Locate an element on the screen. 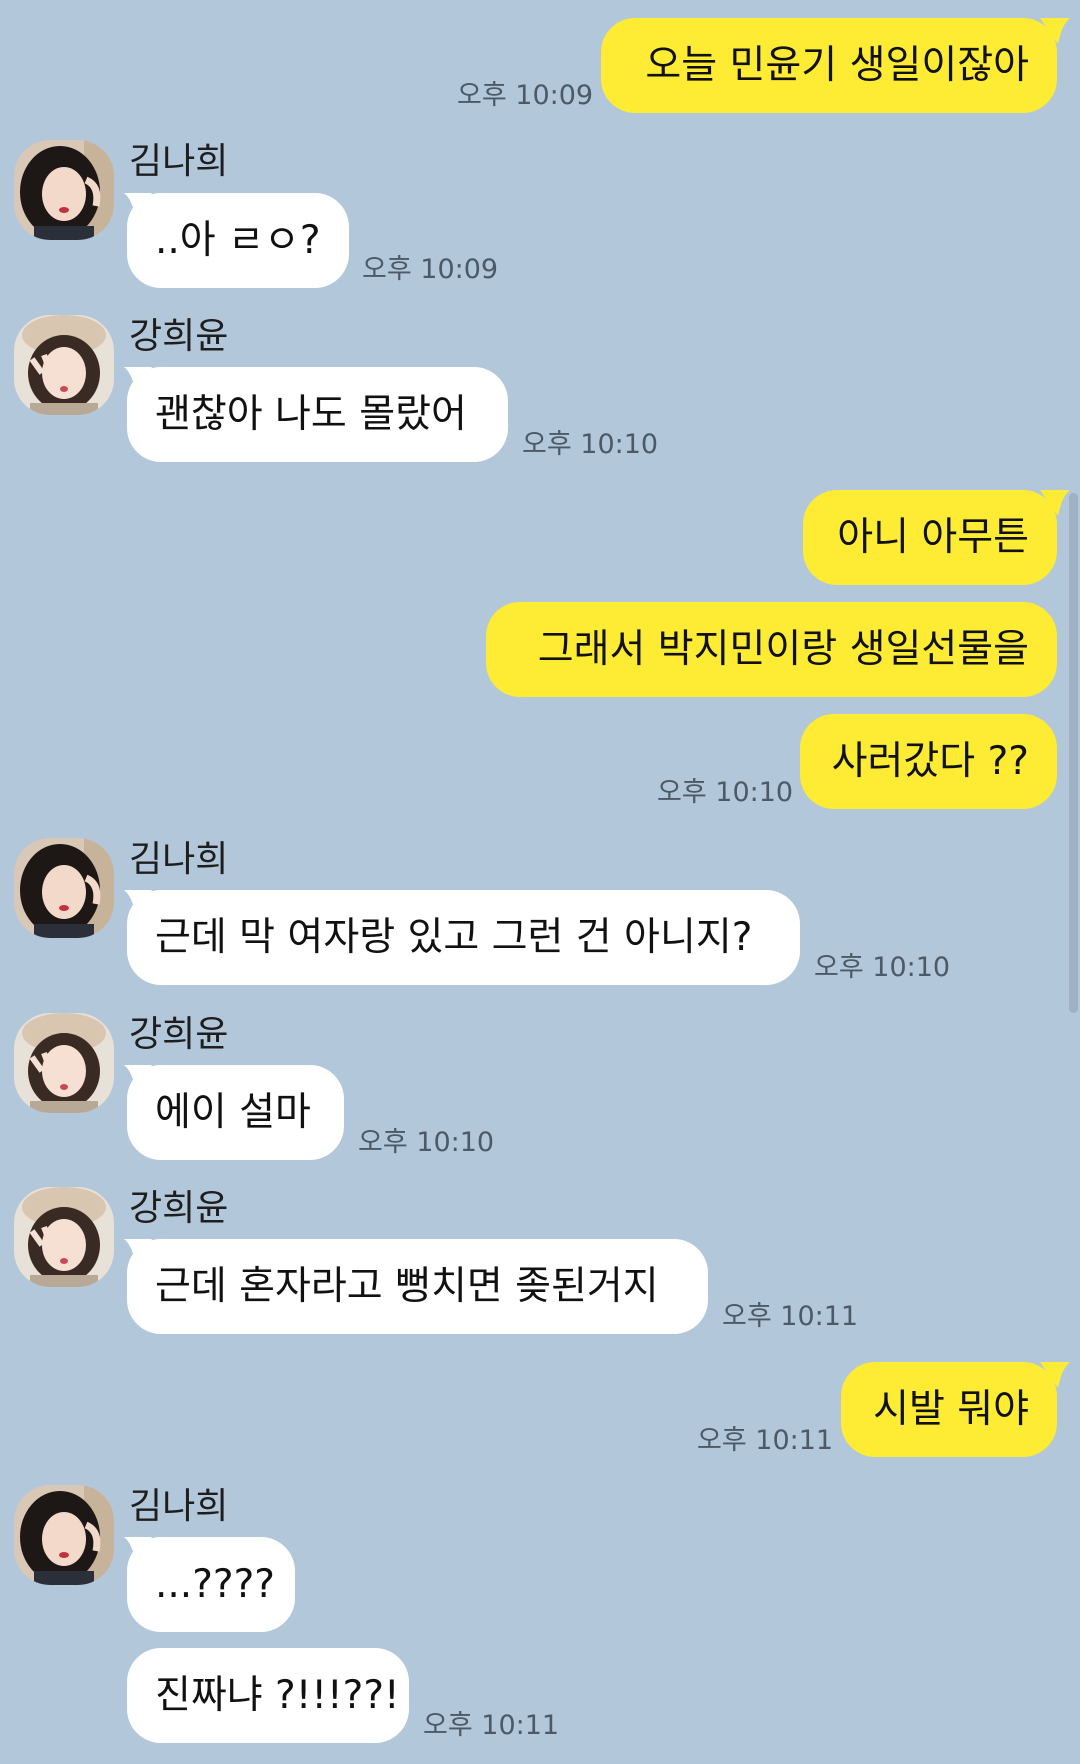 The height and width of the screenshot is (1764, 1080). outgoing-message-bubble: 오늘 민윤기 생일이잖아 is located at coordinates (829, 65).